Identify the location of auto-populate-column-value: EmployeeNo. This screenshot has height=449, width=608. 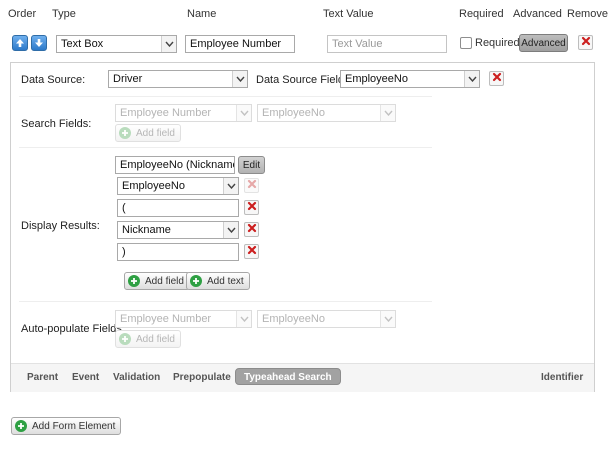
(293, 319).